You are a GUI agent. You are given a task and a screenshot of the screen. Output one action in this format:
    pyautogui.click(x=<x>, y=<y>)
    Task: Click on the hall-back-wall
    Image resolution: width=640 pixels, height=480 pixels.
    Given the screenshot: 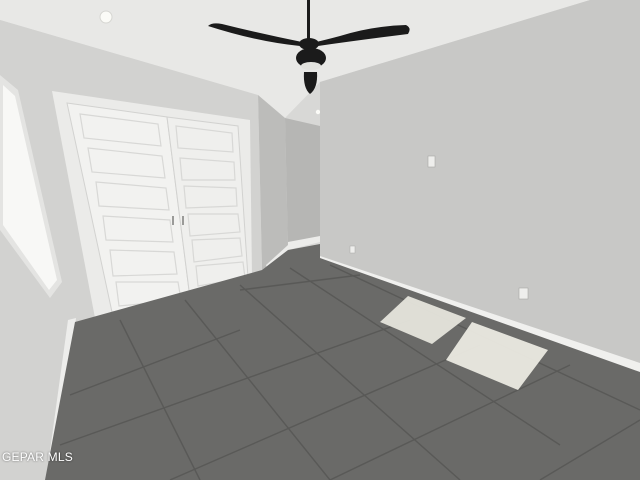 What is the action you would take?
    pyautogui.click(x=302, y=184)
    